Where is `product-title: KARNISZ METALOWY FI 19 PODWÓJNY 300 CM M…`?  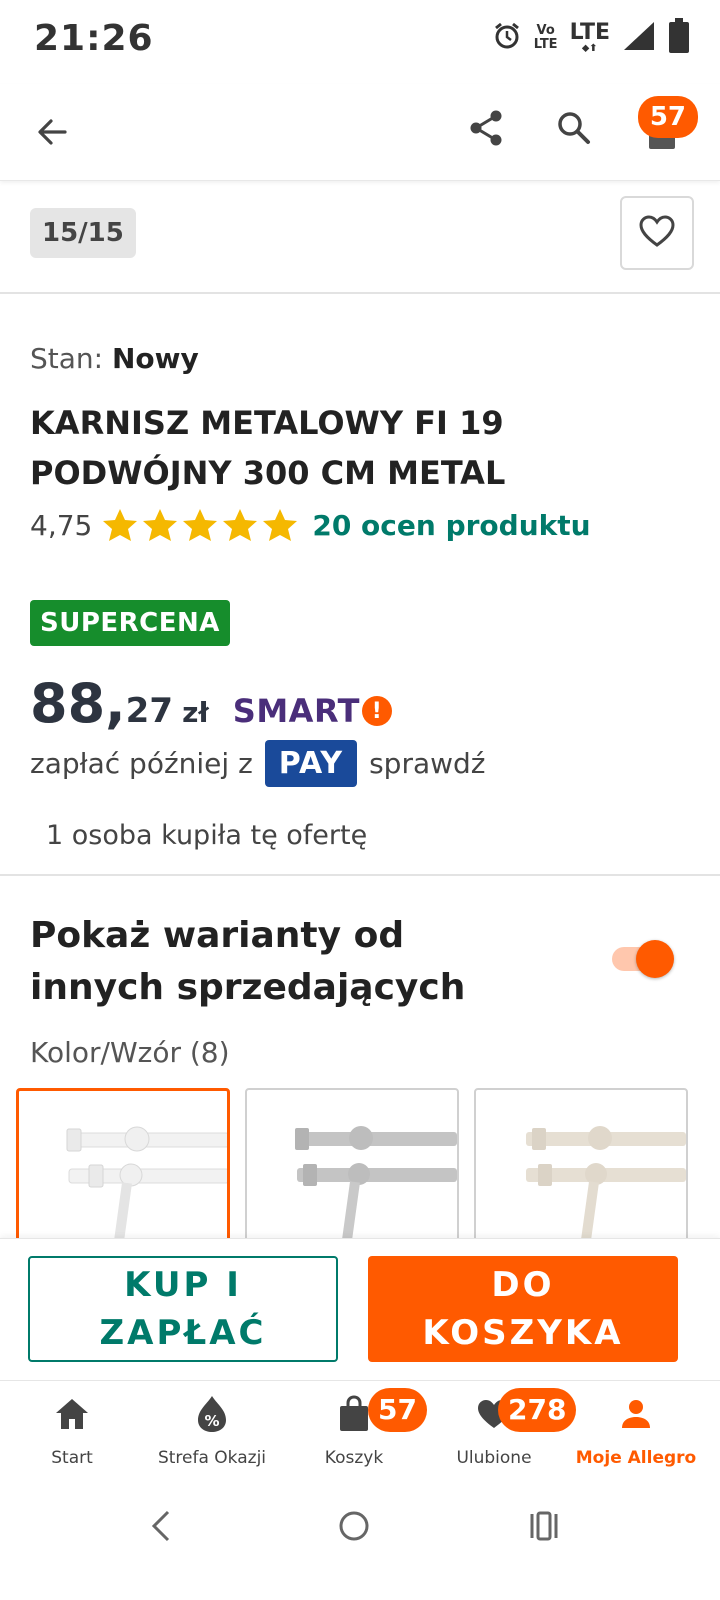 product-title: KARNISZ METALOWY FI 19 PODWÓJNY 300 CM M… is located at coordinates (268, 448).